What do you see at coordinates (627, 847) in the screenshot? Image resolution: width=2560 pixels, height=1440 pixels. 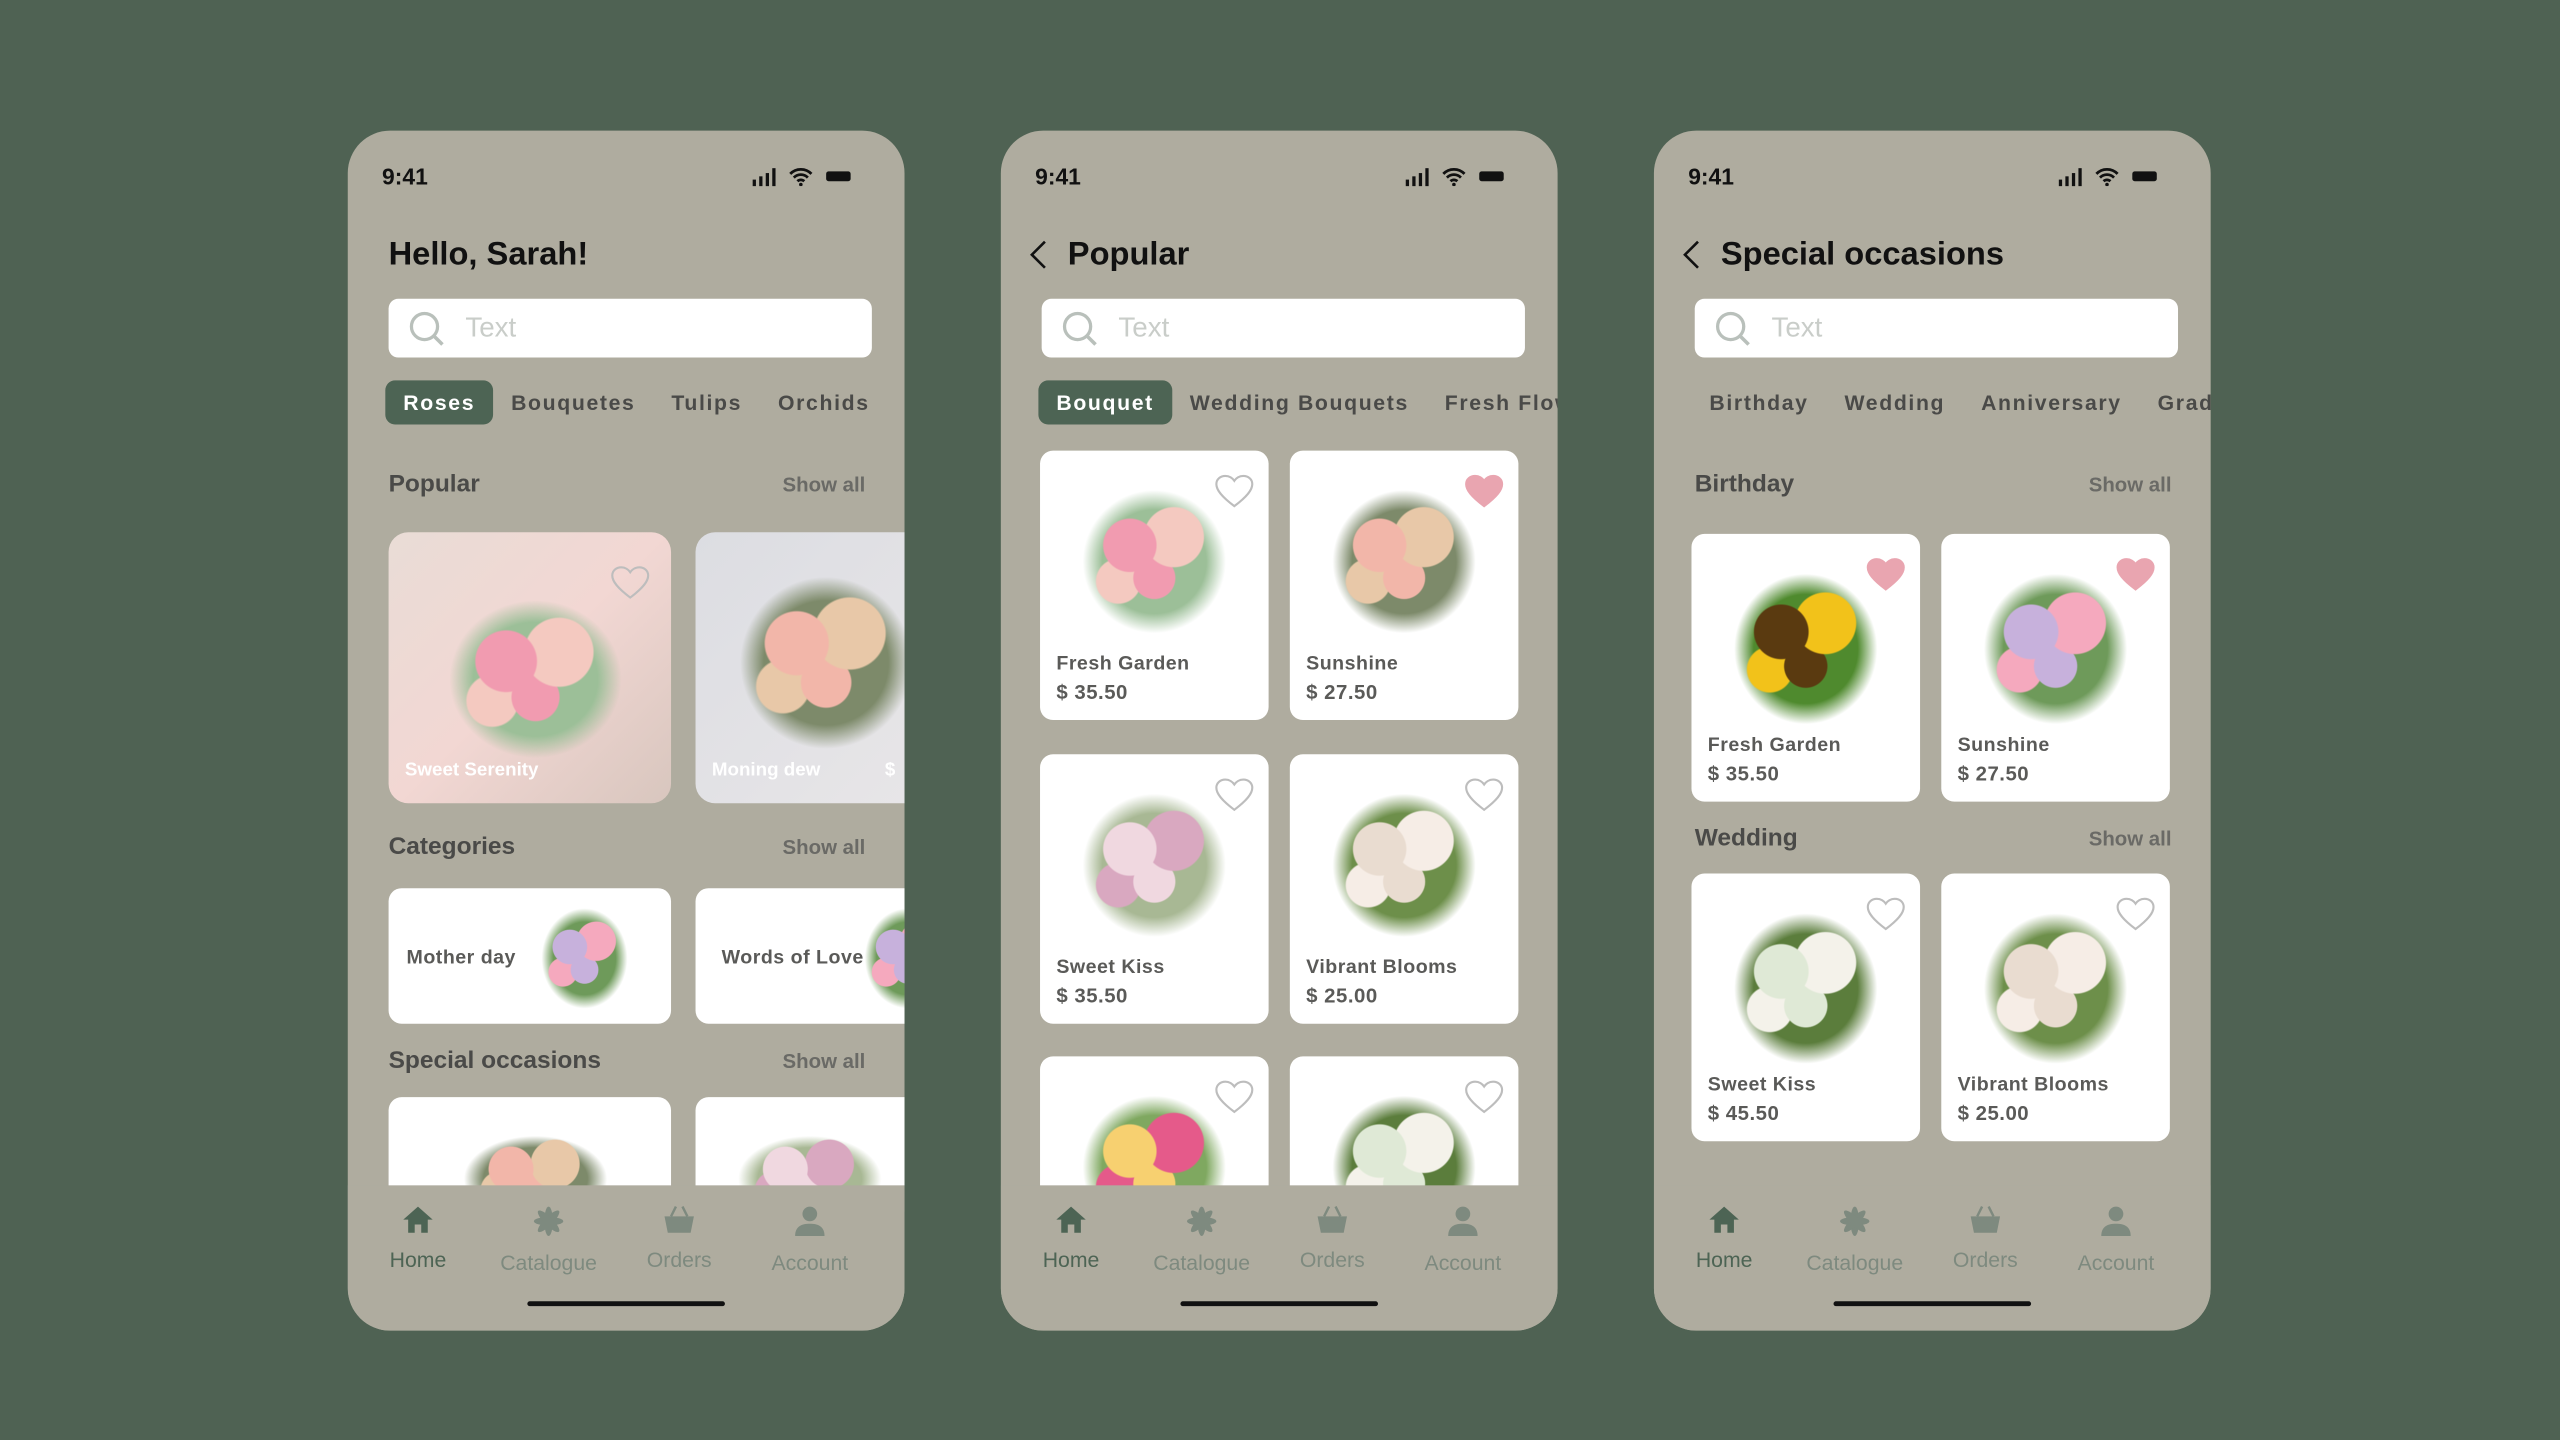 I see `section-header: Categories Show all` at bounding box center [627, 847].